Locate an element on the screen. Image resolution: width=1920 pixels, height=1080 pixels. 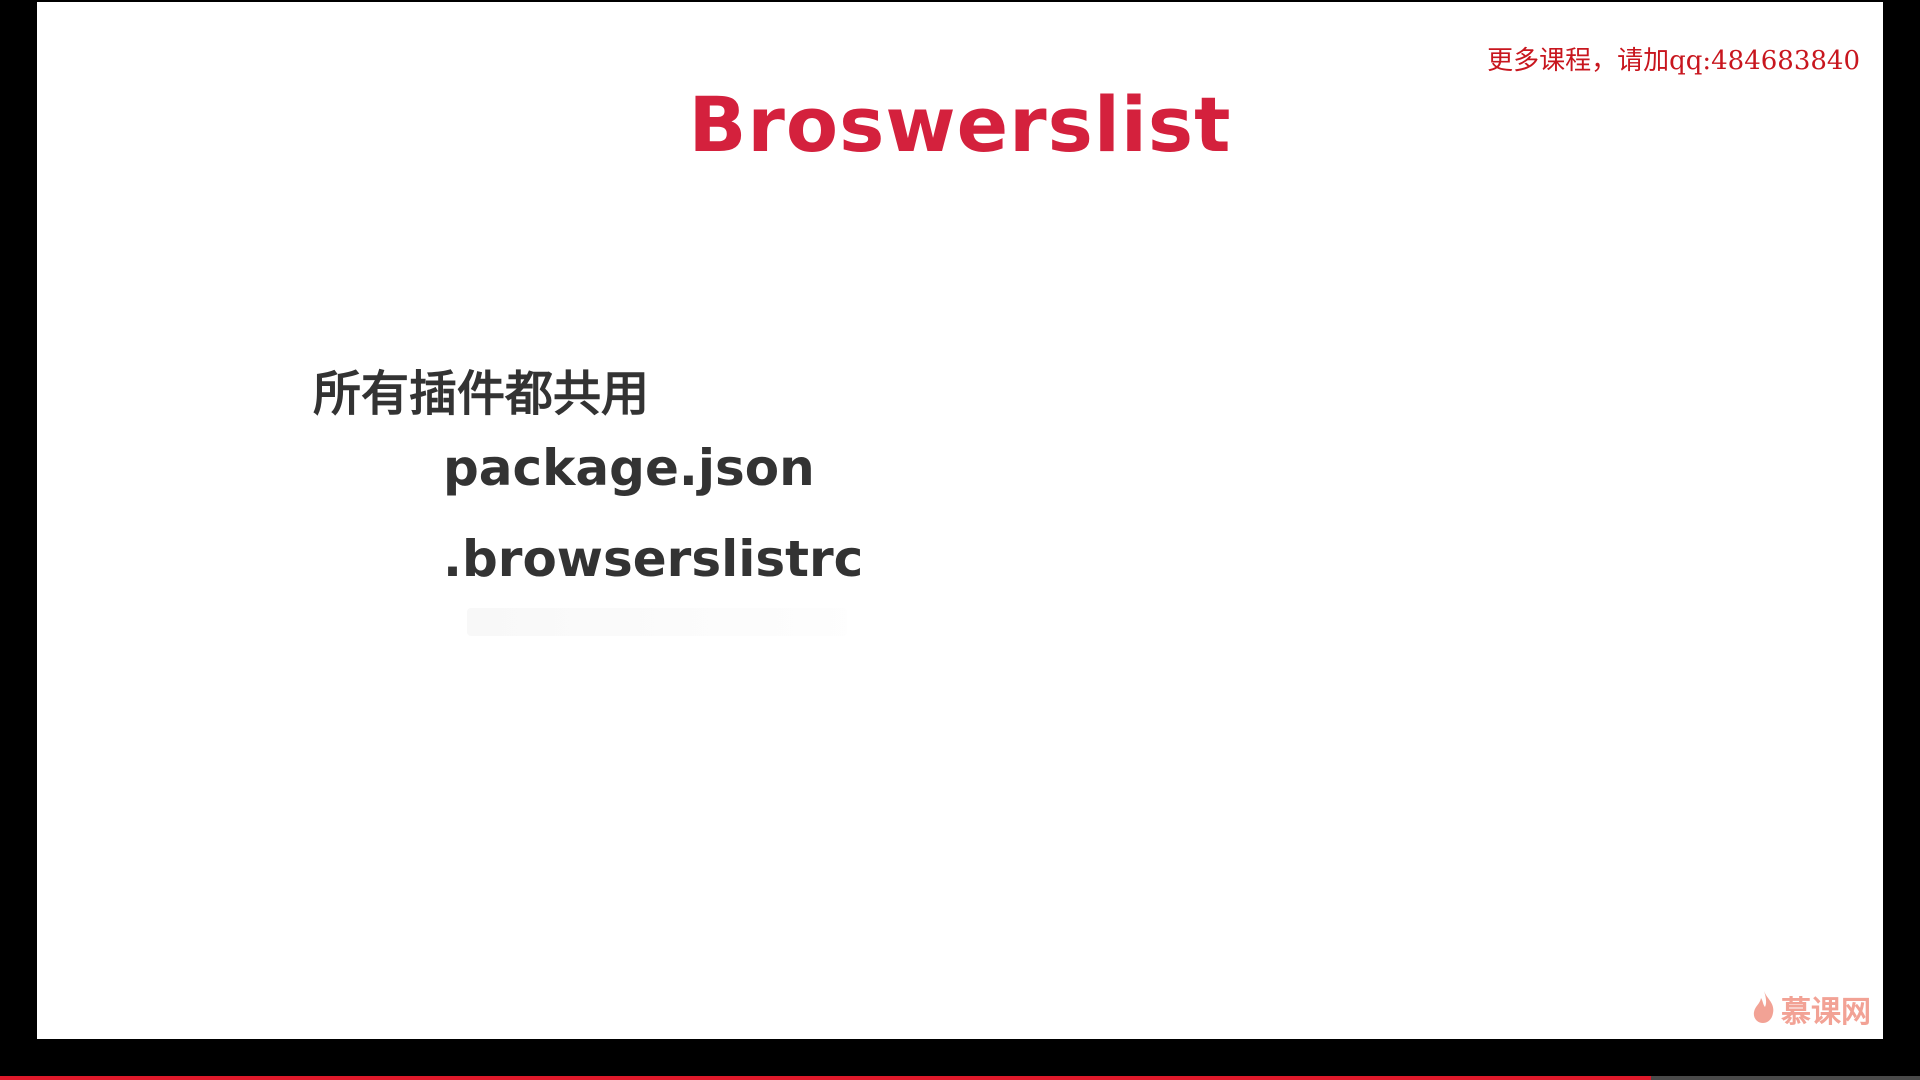
progress-fill is located at coordinates (826, 1078).